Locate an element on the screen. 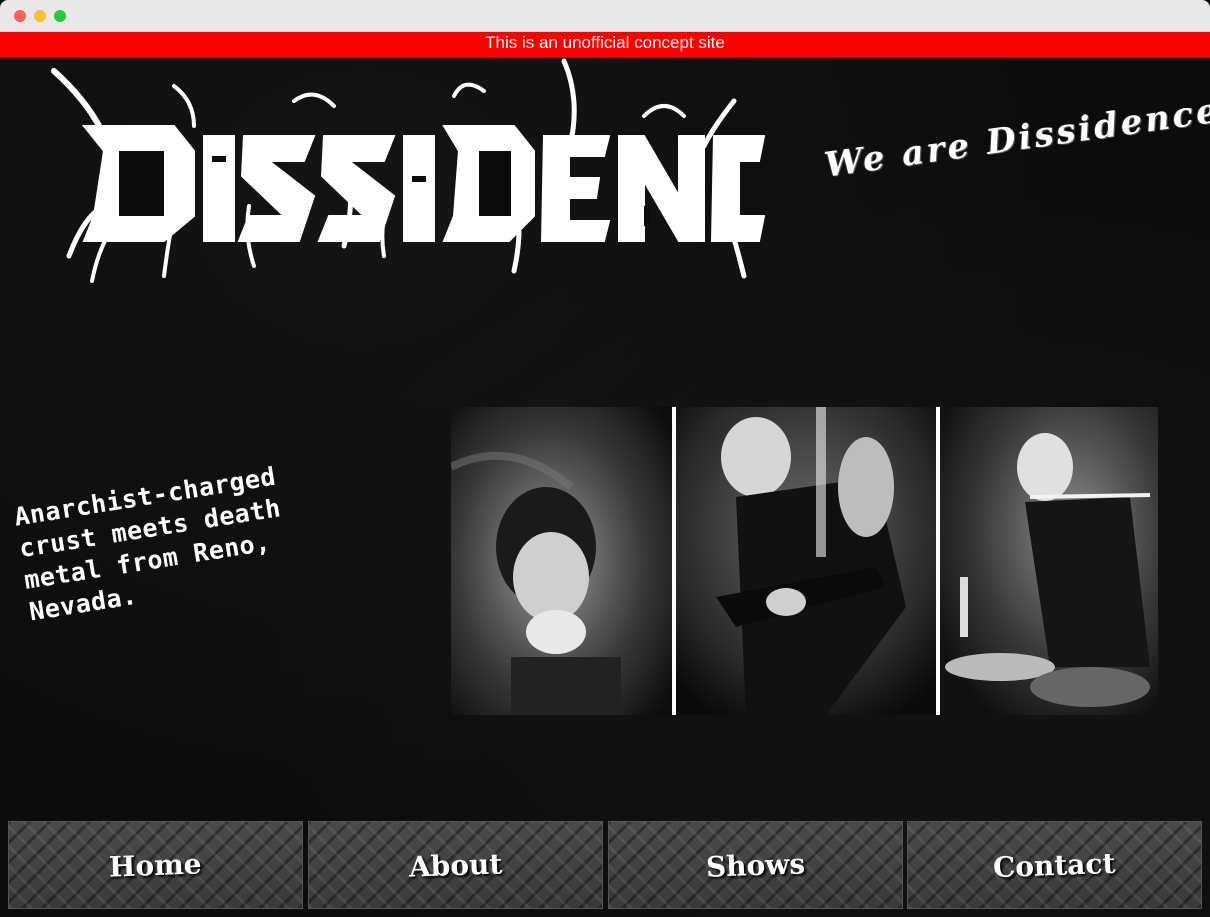 This screenshot has width=1210, height=917. photo-panel-guitarist is located at coordinates (806, 561).